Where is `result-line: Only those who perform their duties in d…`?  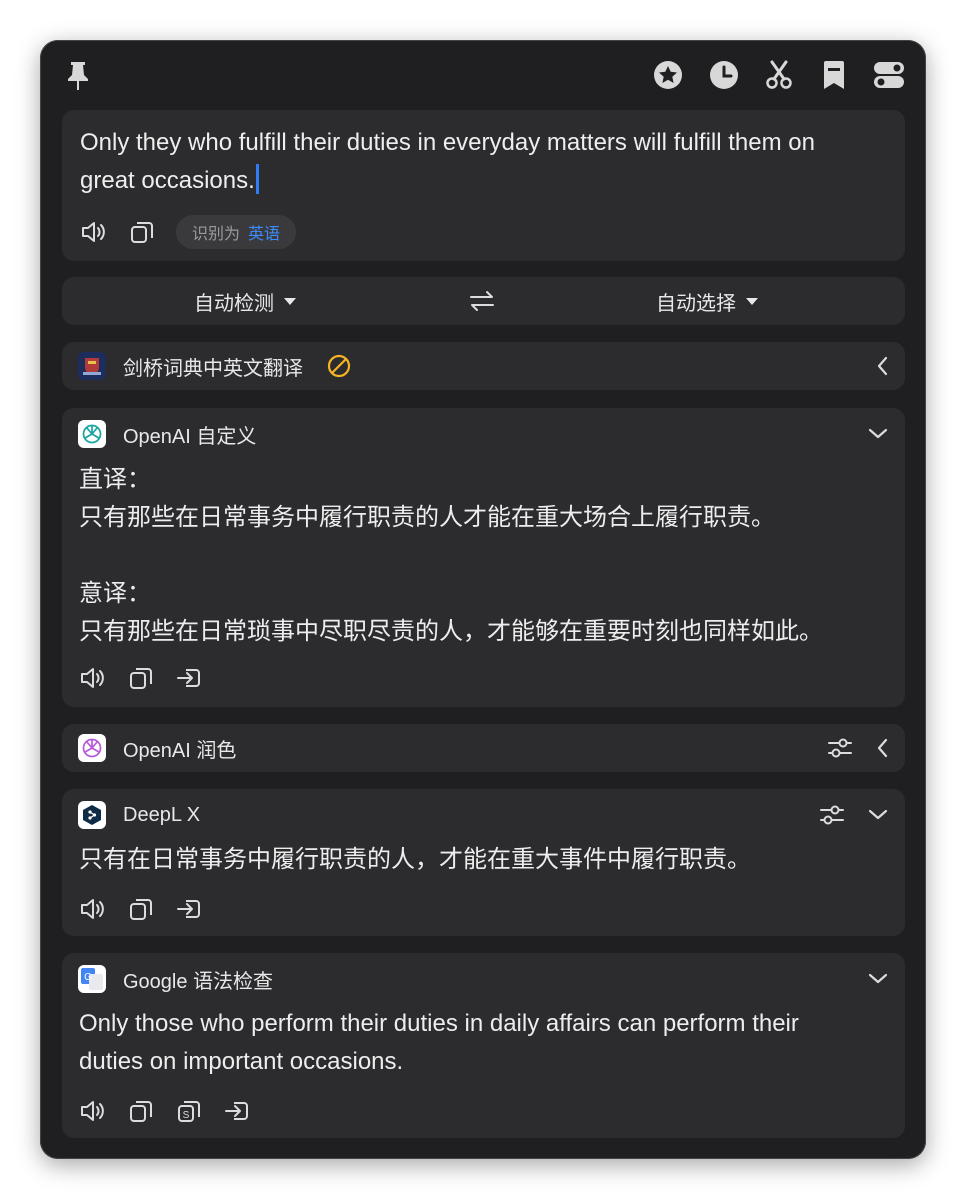
result-line: Only those who perform their duties in d… is located at coordinates (439, 1023).